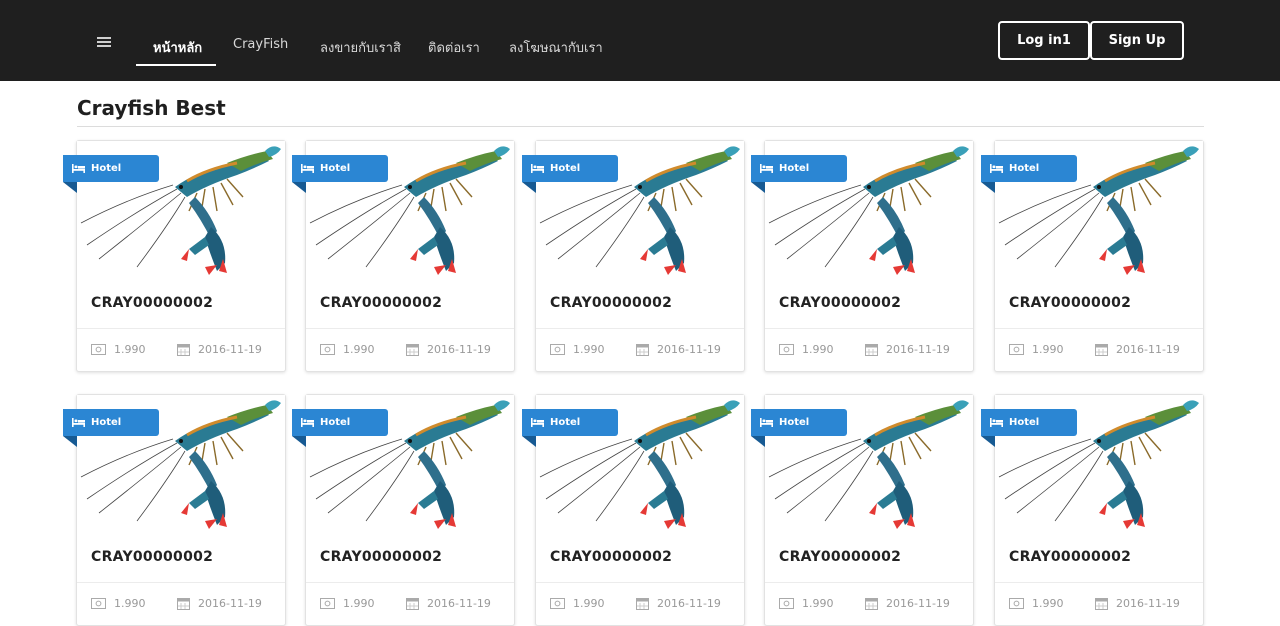  I want to click on nav-link-crayfish: CrayFish, so click(260, 44).